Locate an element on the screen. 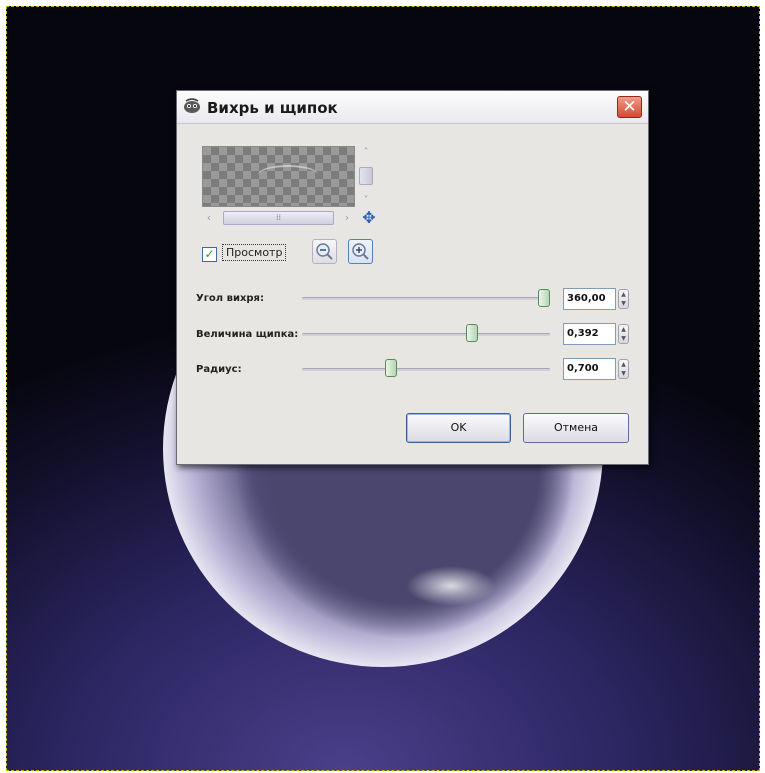  preview-swirl is located at coordinates (288, 175).